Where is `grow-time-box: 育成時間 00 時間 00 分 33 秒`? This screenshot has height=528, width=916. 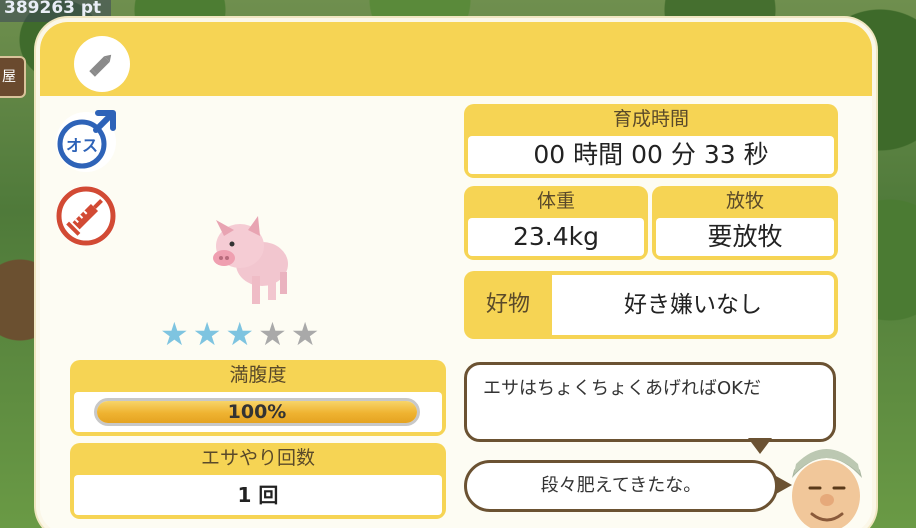 grow-time-box: 育成時間 00 時間 00 分 33 秒 is located at coordinates (651, 141).